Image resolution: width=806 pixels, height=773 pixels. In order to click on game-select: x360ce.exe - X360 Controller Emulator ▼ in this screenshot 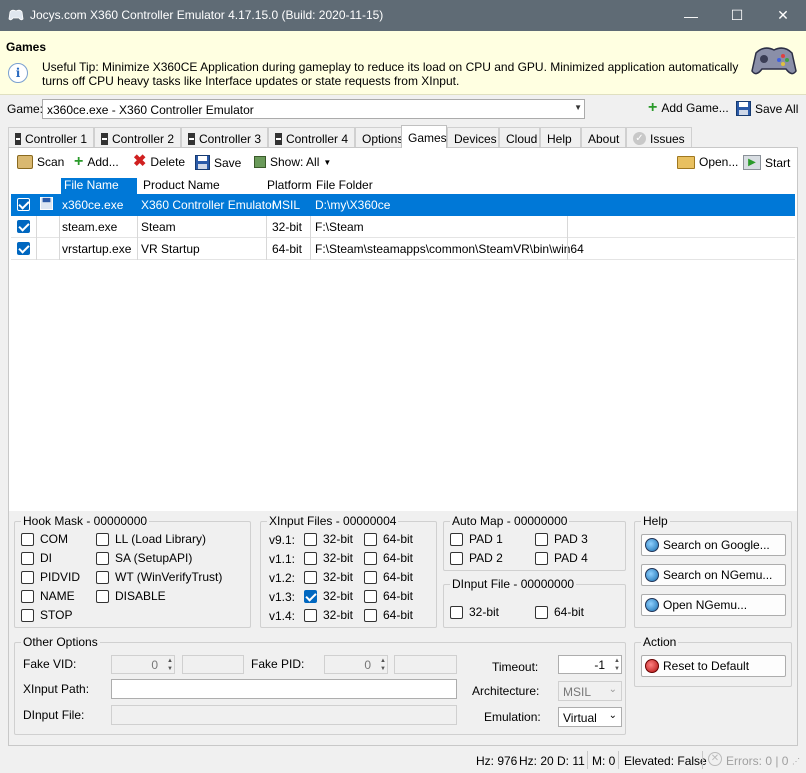, I will do `click(313, 109)`.